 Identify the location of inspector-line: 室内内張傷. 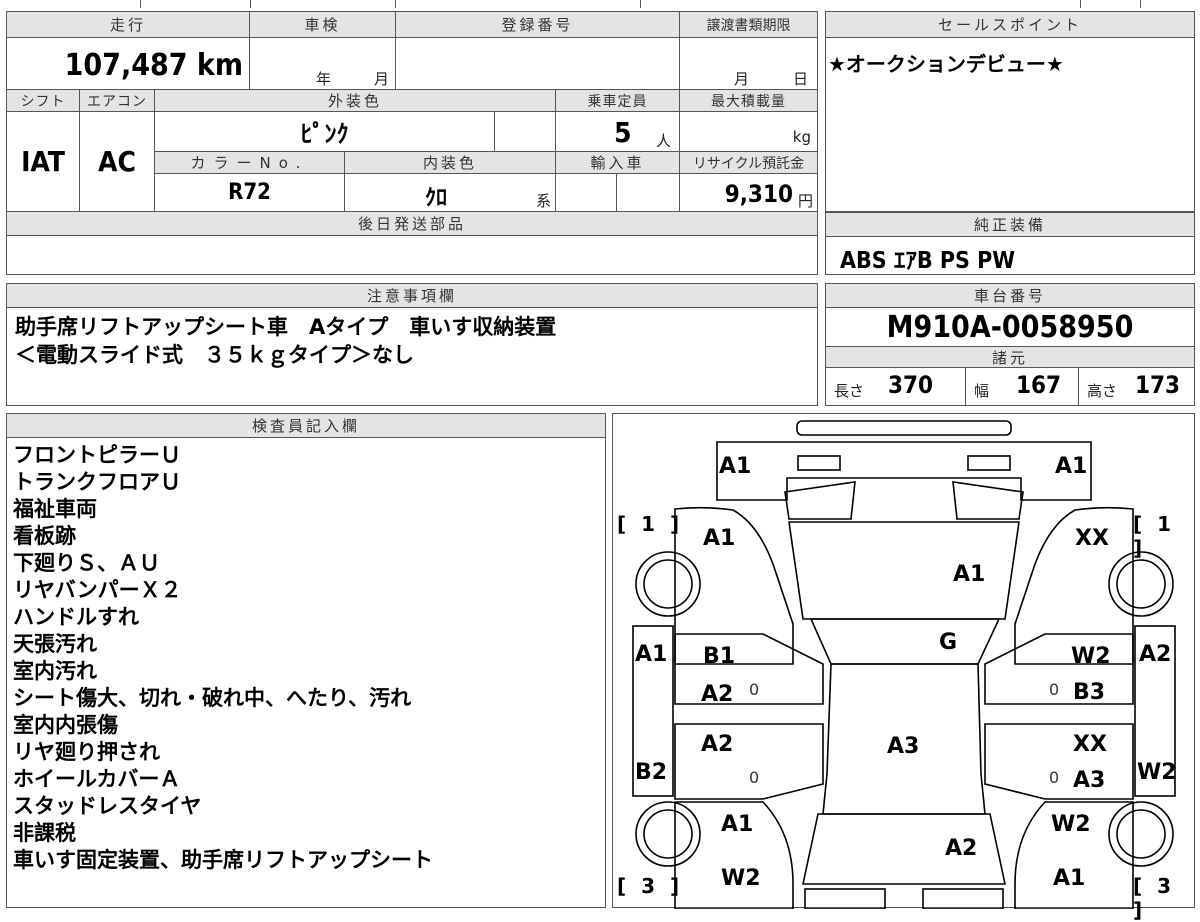
(65, 725).